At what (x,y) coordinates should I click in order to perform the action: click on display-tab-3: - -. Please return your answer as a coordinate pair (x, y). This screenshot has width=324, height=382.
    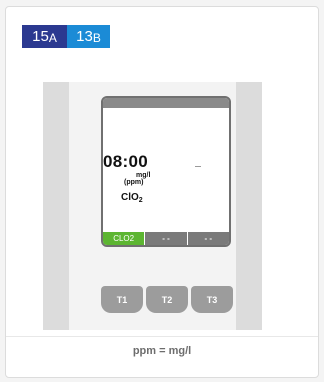
    Looking at the image, I should click on (207, 238).